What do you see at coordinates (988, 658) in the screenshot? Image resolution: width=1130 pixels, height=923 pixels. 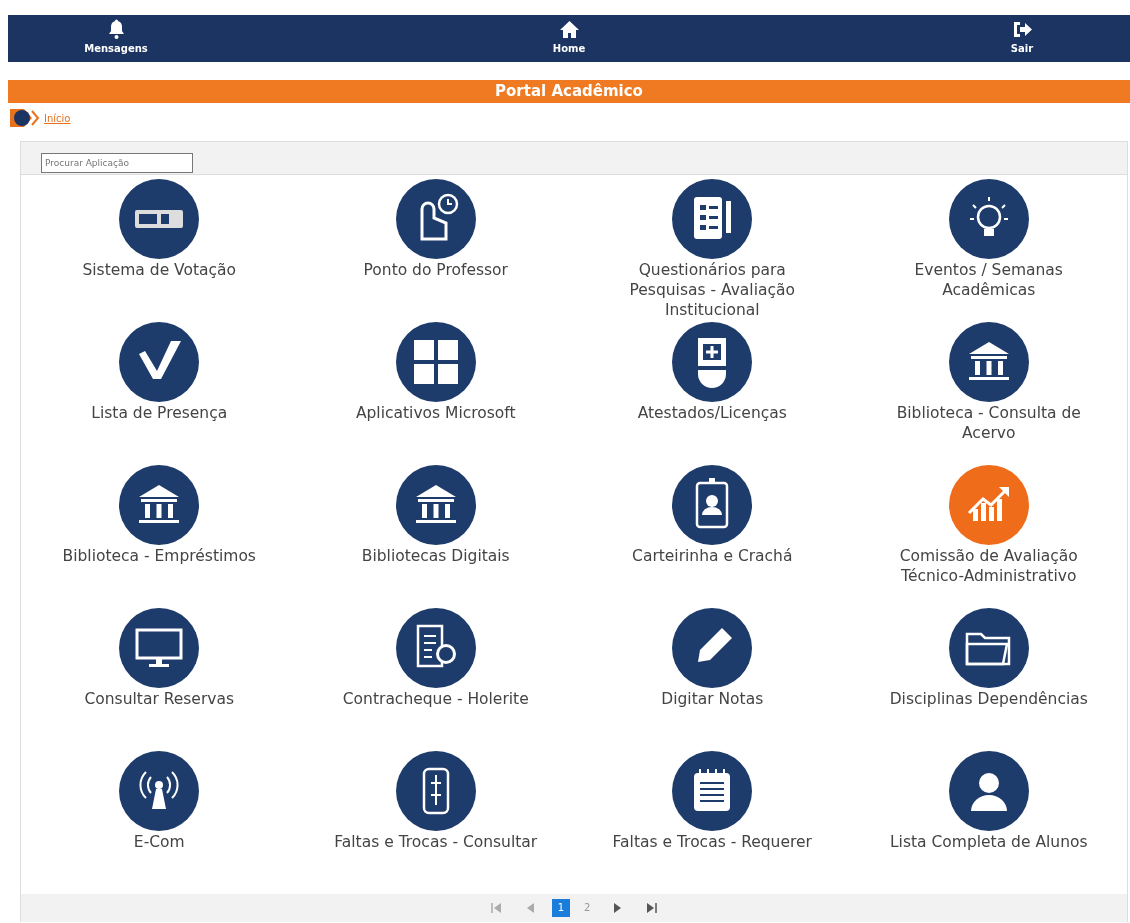 I see `app-tile: Disciplinas Dependências` at bounding box center [988, 658].